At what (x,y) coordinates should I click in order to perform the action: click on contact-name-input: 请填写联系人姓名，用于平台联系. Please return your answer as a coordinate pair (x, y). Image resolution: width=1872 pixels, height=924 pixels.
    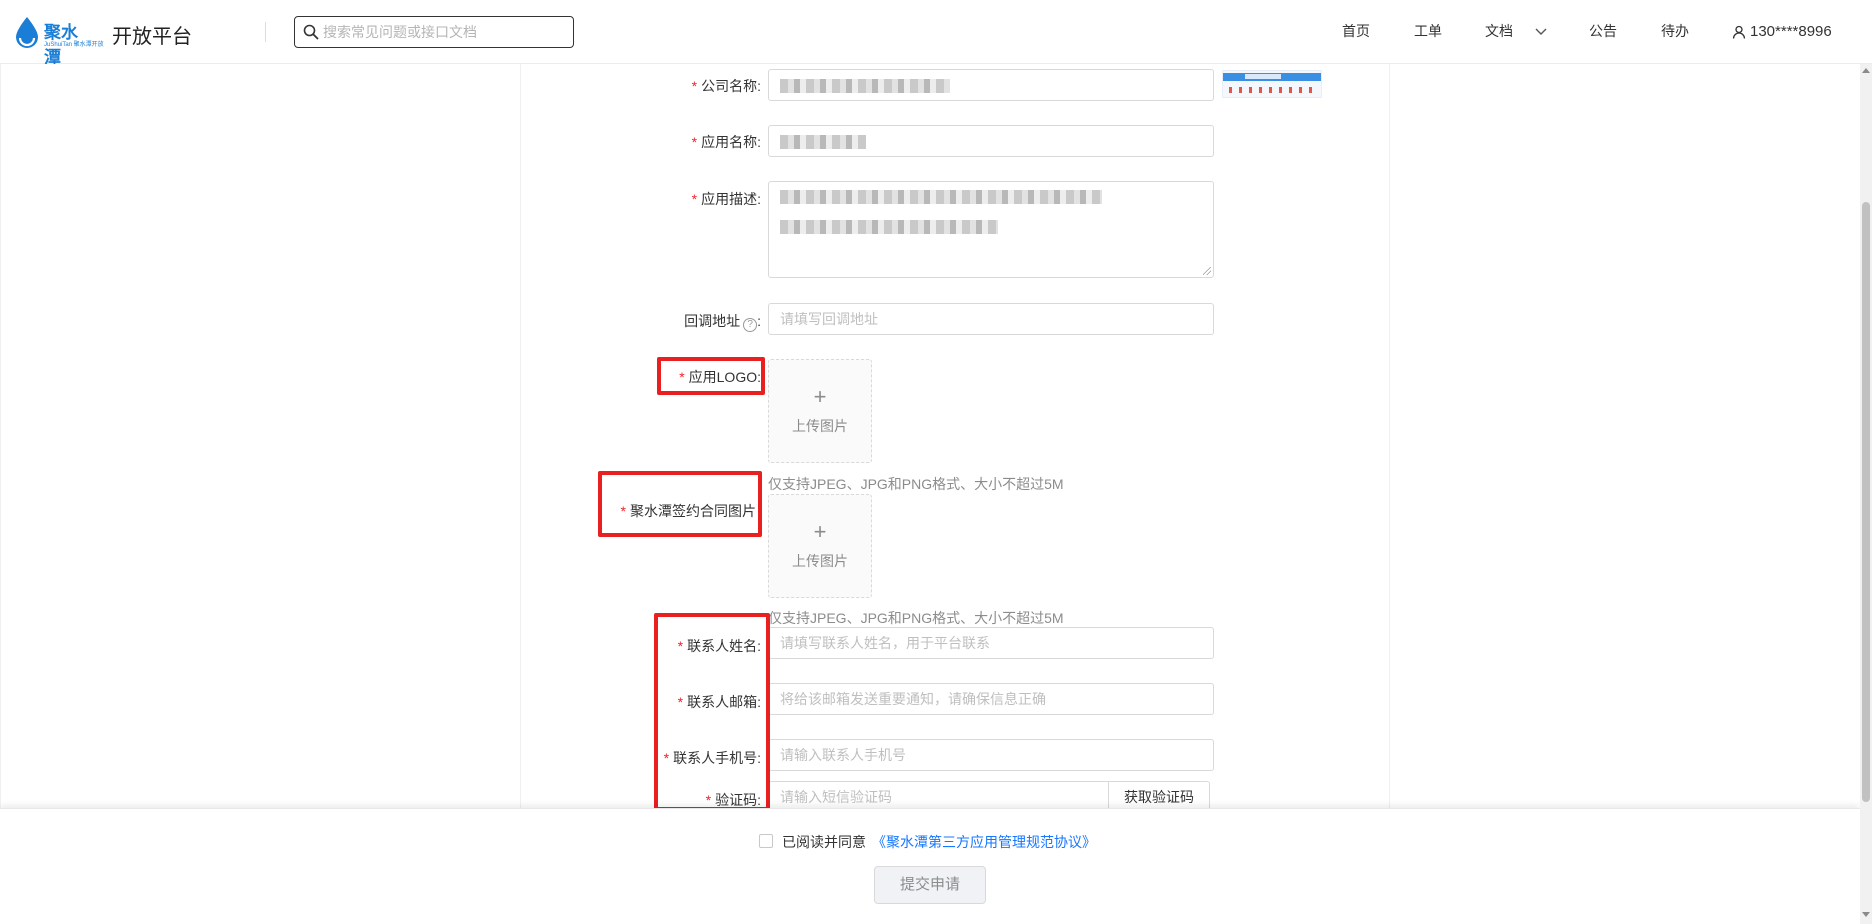
    Looking at the image, I should click on (991, 643).